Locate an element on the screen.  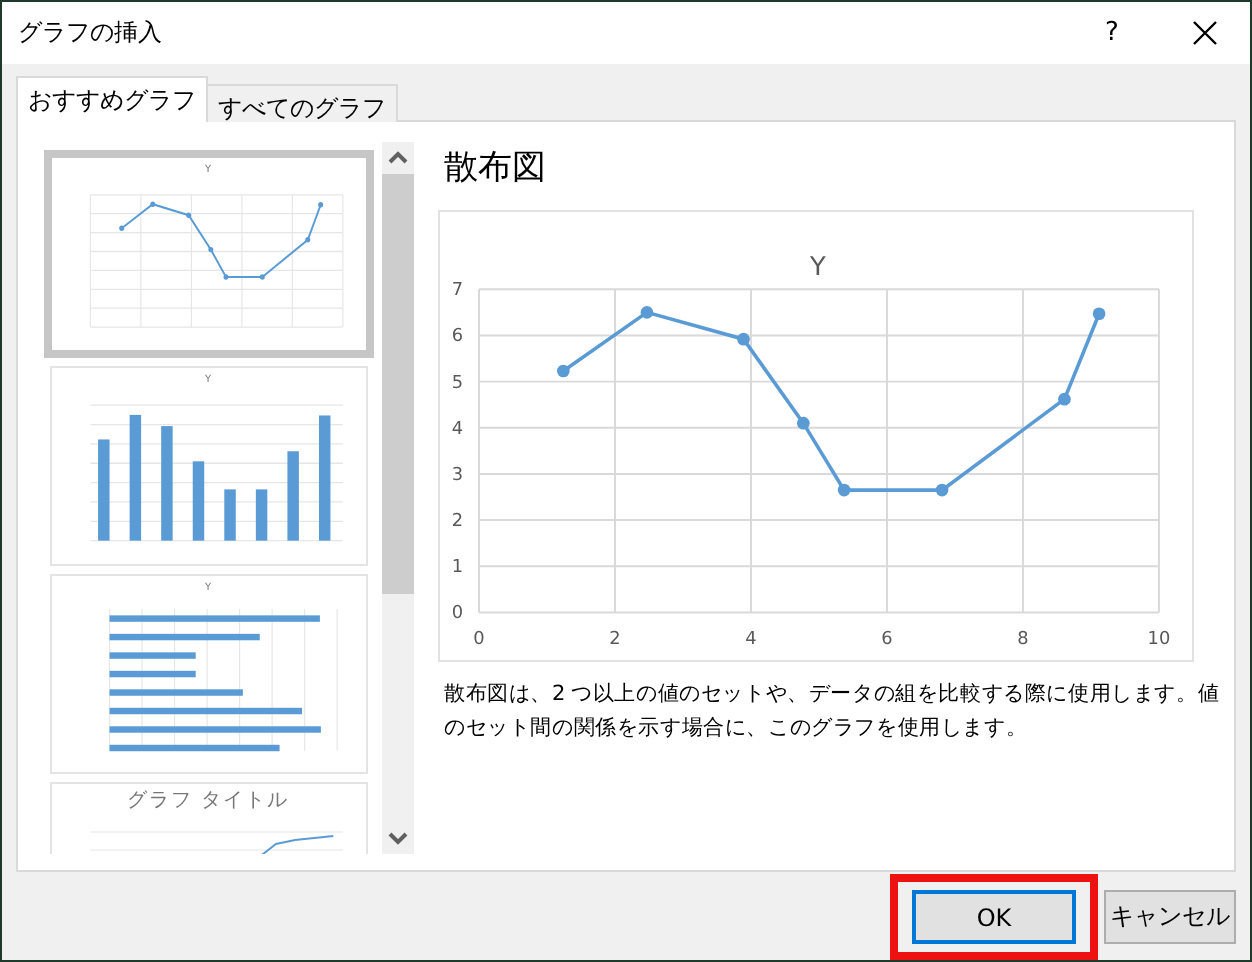
close-icon is located at coordinates (1204, 33).